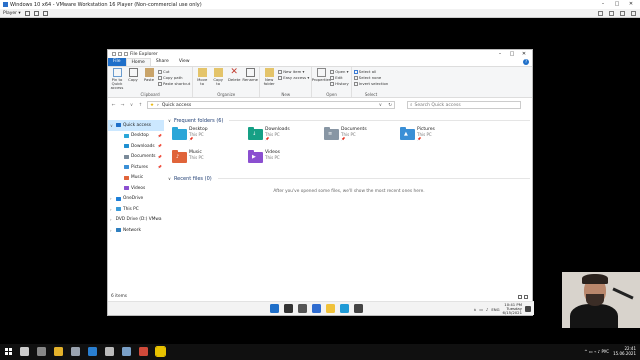 The image size is (640, 360). What do you see at coordinates (370, 77) in the screenshot?
I see `select-none-button: Select none` at bounding box center [370, 77].